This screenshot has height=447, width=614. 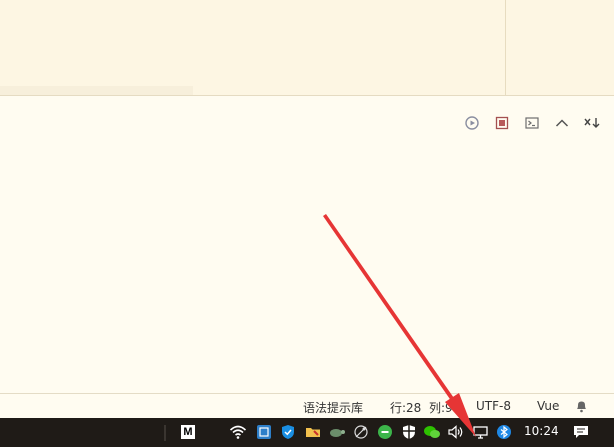 I want to click on wifi-icon, so click(x=238, y=432).